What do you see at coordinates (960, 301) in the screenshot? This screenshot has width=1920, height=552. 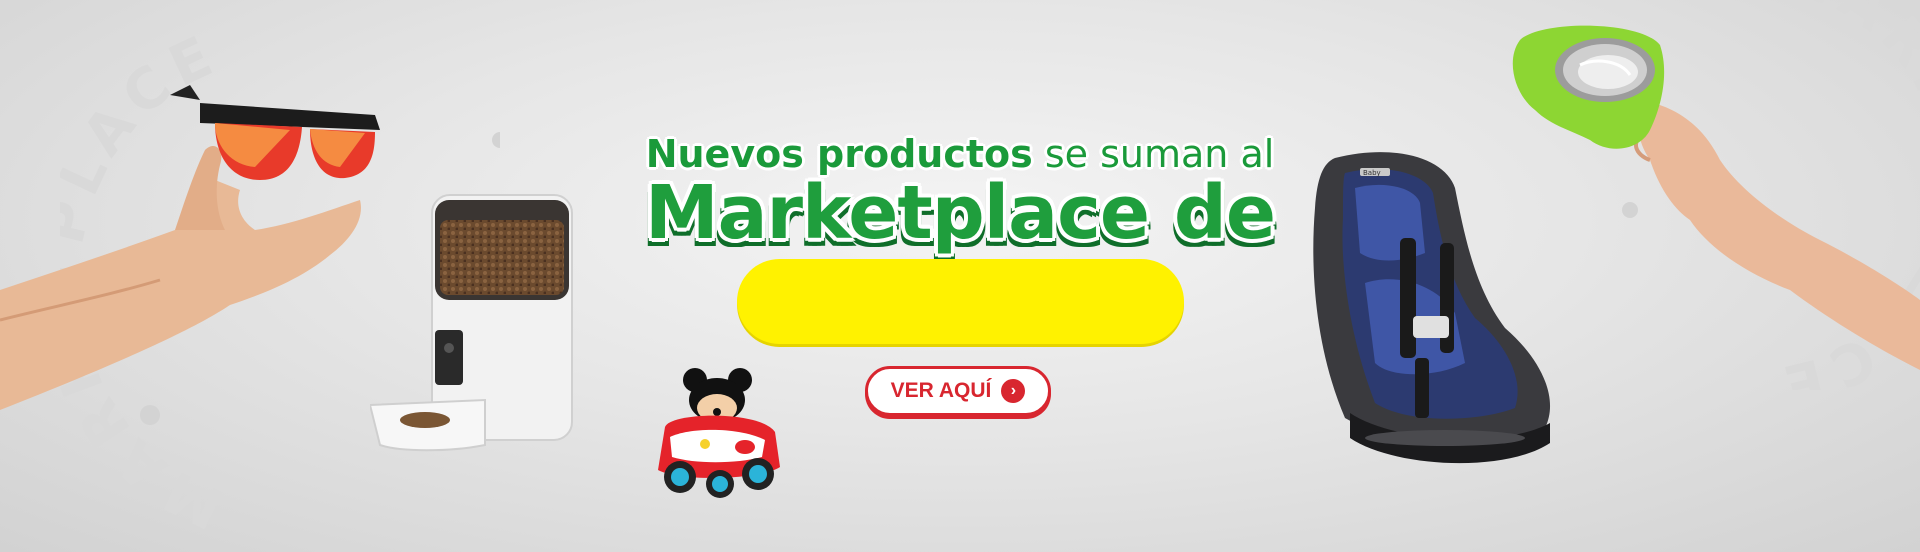 I see `brand-logo-pill` at bounding box center [960, 301].